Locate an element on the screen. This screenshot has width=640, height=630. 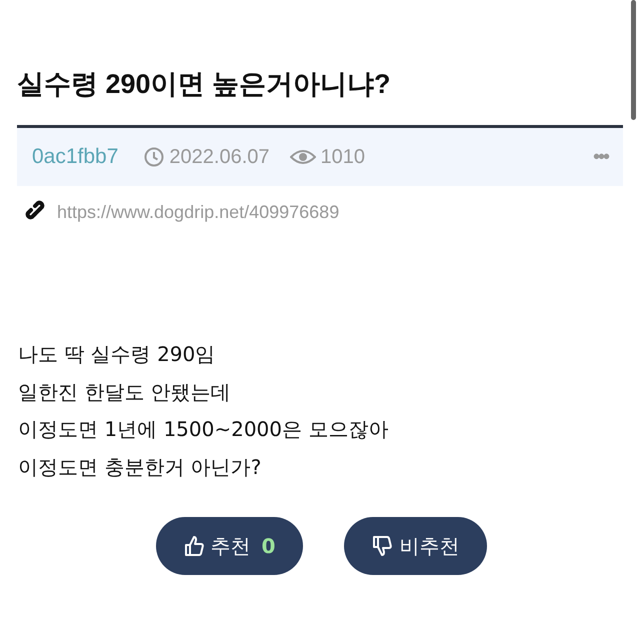
more-menu: ••• is located at coordinates (600, 157).